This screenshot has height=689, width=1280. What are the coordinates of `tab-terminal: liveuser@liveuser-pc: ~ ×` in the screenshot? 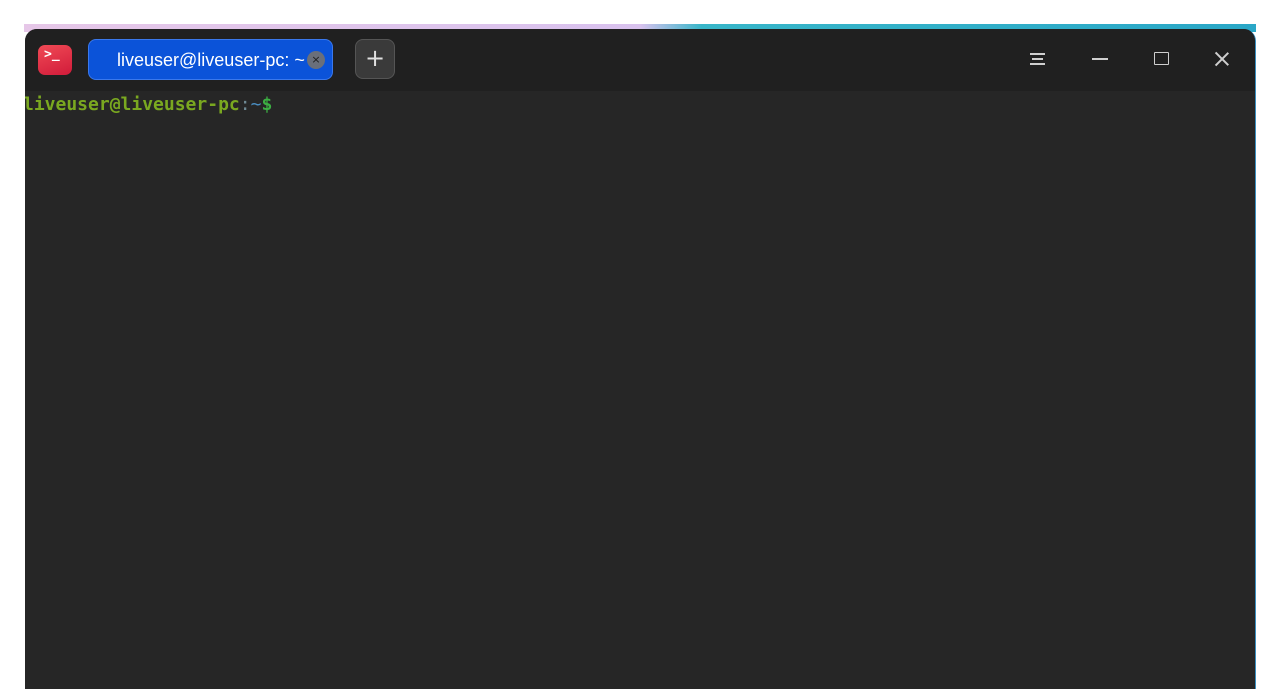 It's located at (210, 59).